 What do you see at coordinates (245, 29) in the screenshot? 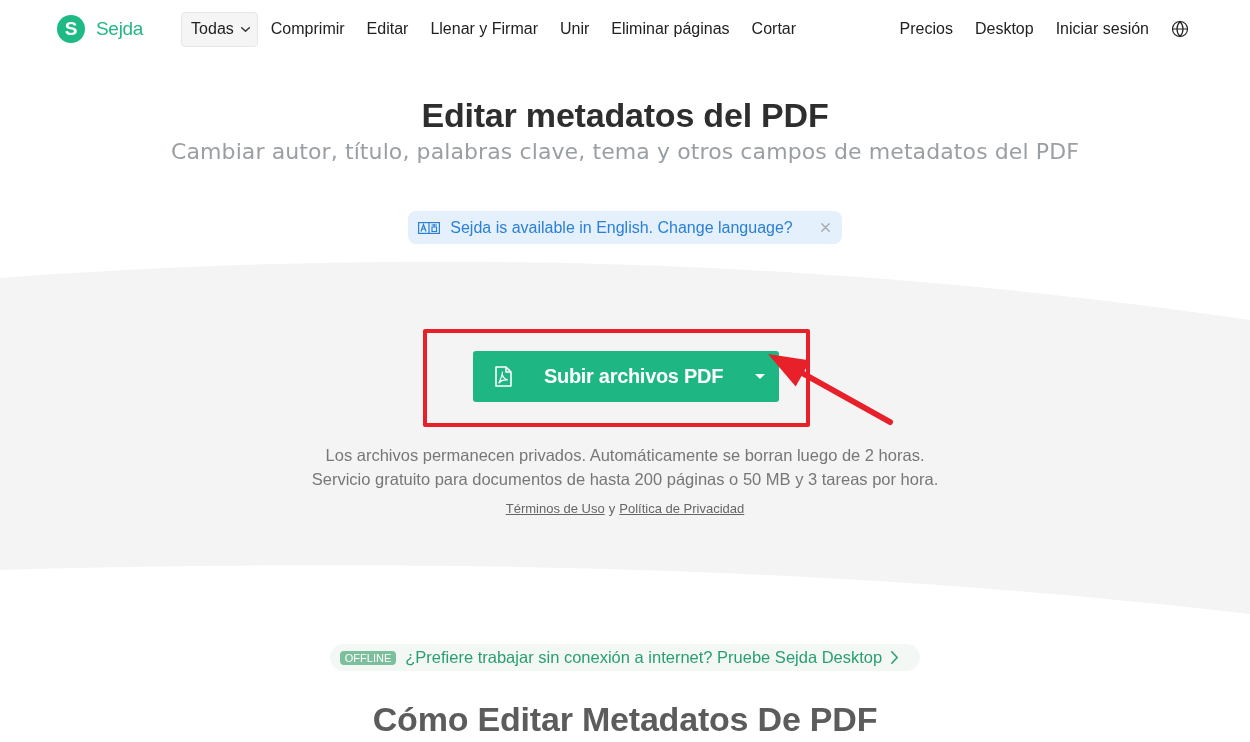
I see `chevron-down-icon` at bounding box center [245, 29].